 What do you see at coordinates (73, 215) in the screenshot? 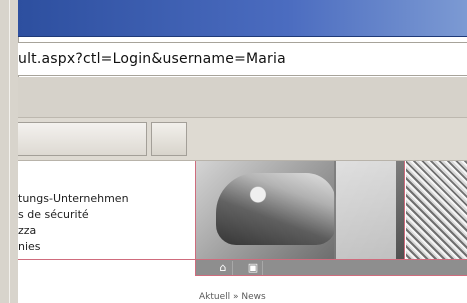
I see `list-item: s de sécurité` at bounding box center [73, 215].